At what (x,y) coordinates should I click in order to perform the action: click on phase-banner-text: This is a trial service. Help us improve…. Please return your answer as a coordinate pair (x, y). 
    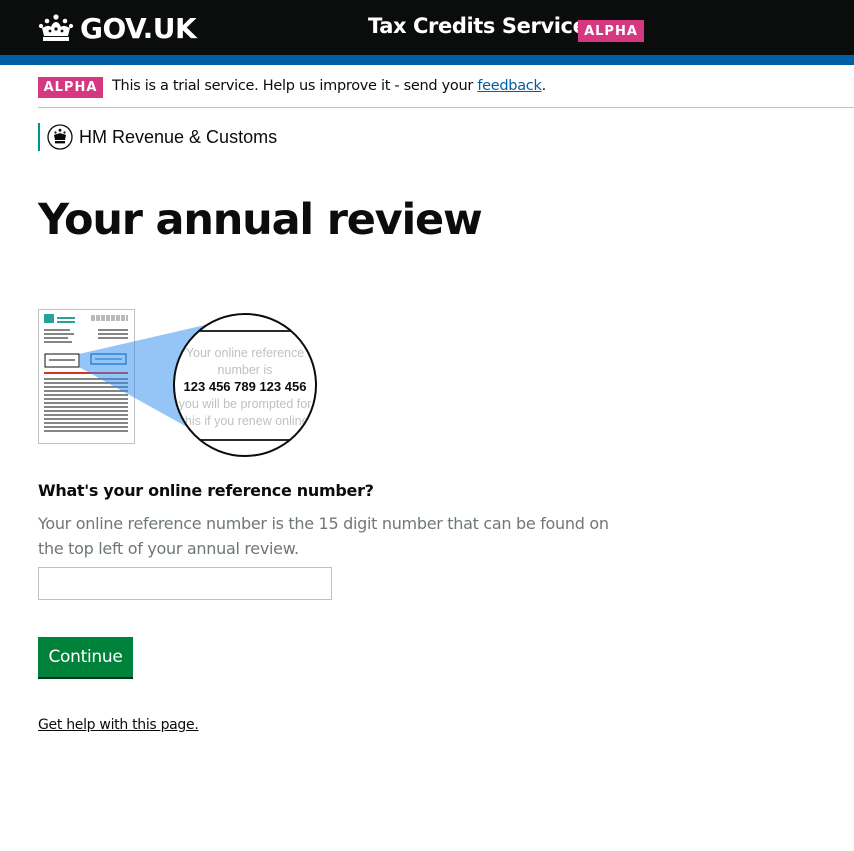
    Looking at the image, I should click on (329, 86).